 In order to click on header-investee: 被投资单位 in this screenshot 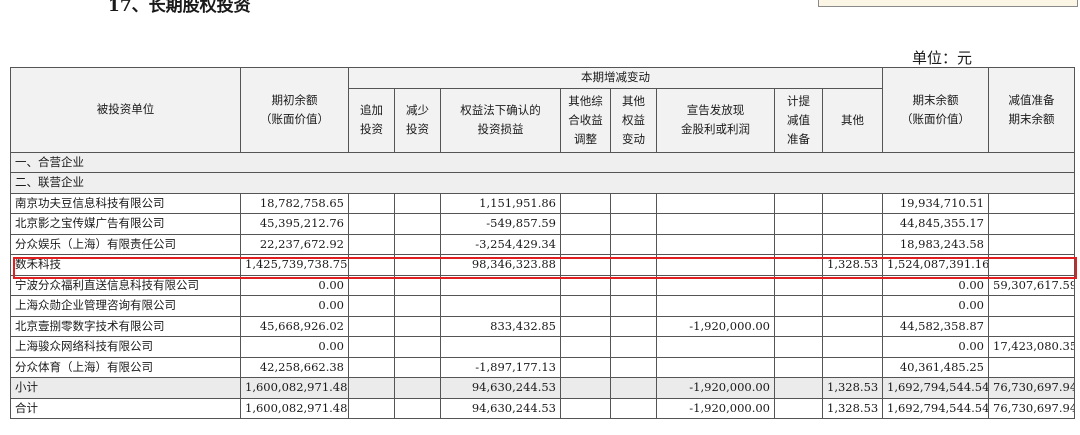, I will do `click(125, 110)`.